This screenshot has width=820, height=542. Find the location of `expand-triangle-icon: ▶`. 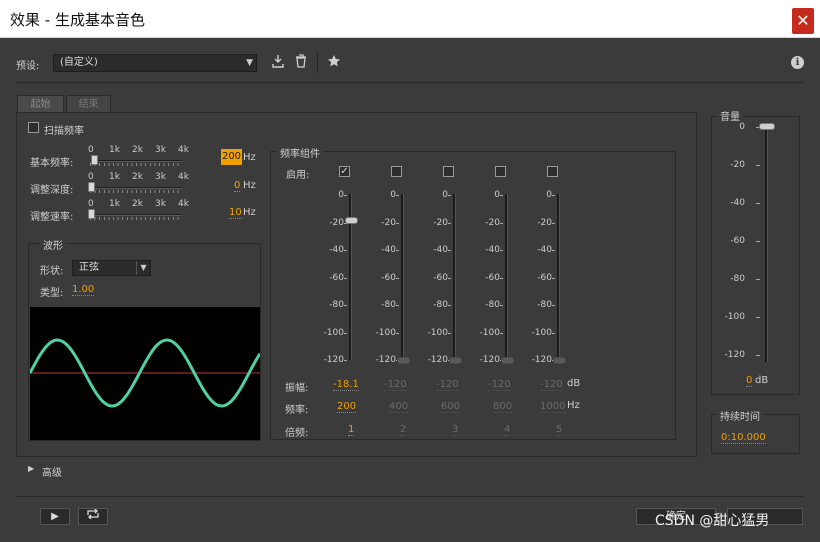

expand-triangle-icon: ▶ is located at coordinates (31, 468).